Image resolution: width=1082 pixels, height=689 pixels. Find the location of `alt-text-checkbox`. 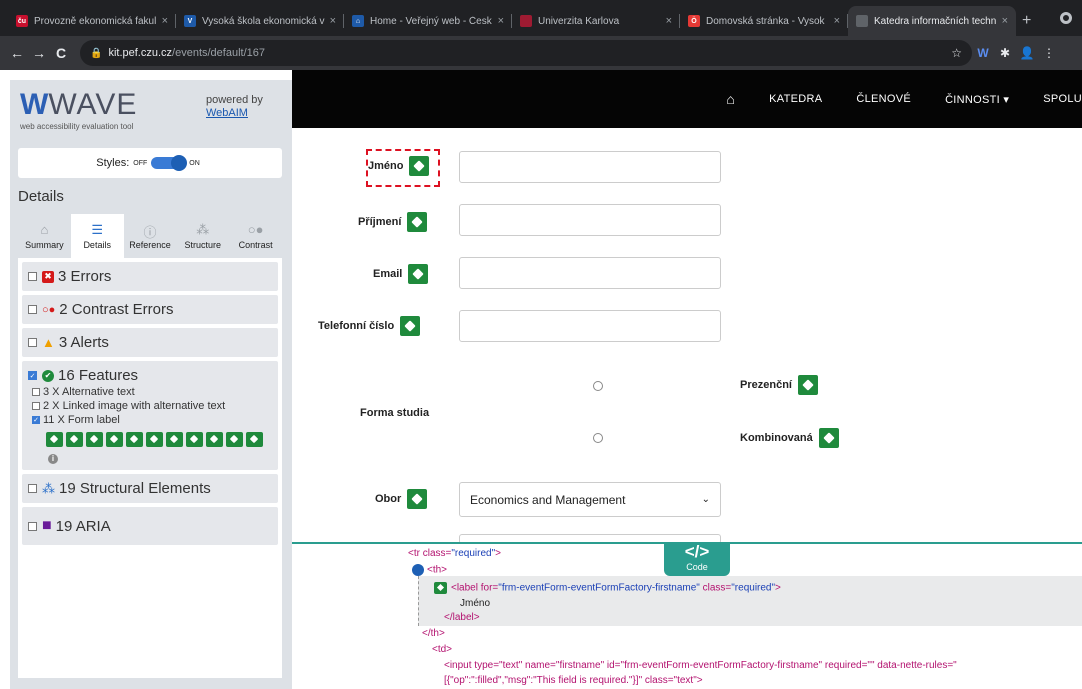

alt-text-checkbox is located at coordinates (36, 392).